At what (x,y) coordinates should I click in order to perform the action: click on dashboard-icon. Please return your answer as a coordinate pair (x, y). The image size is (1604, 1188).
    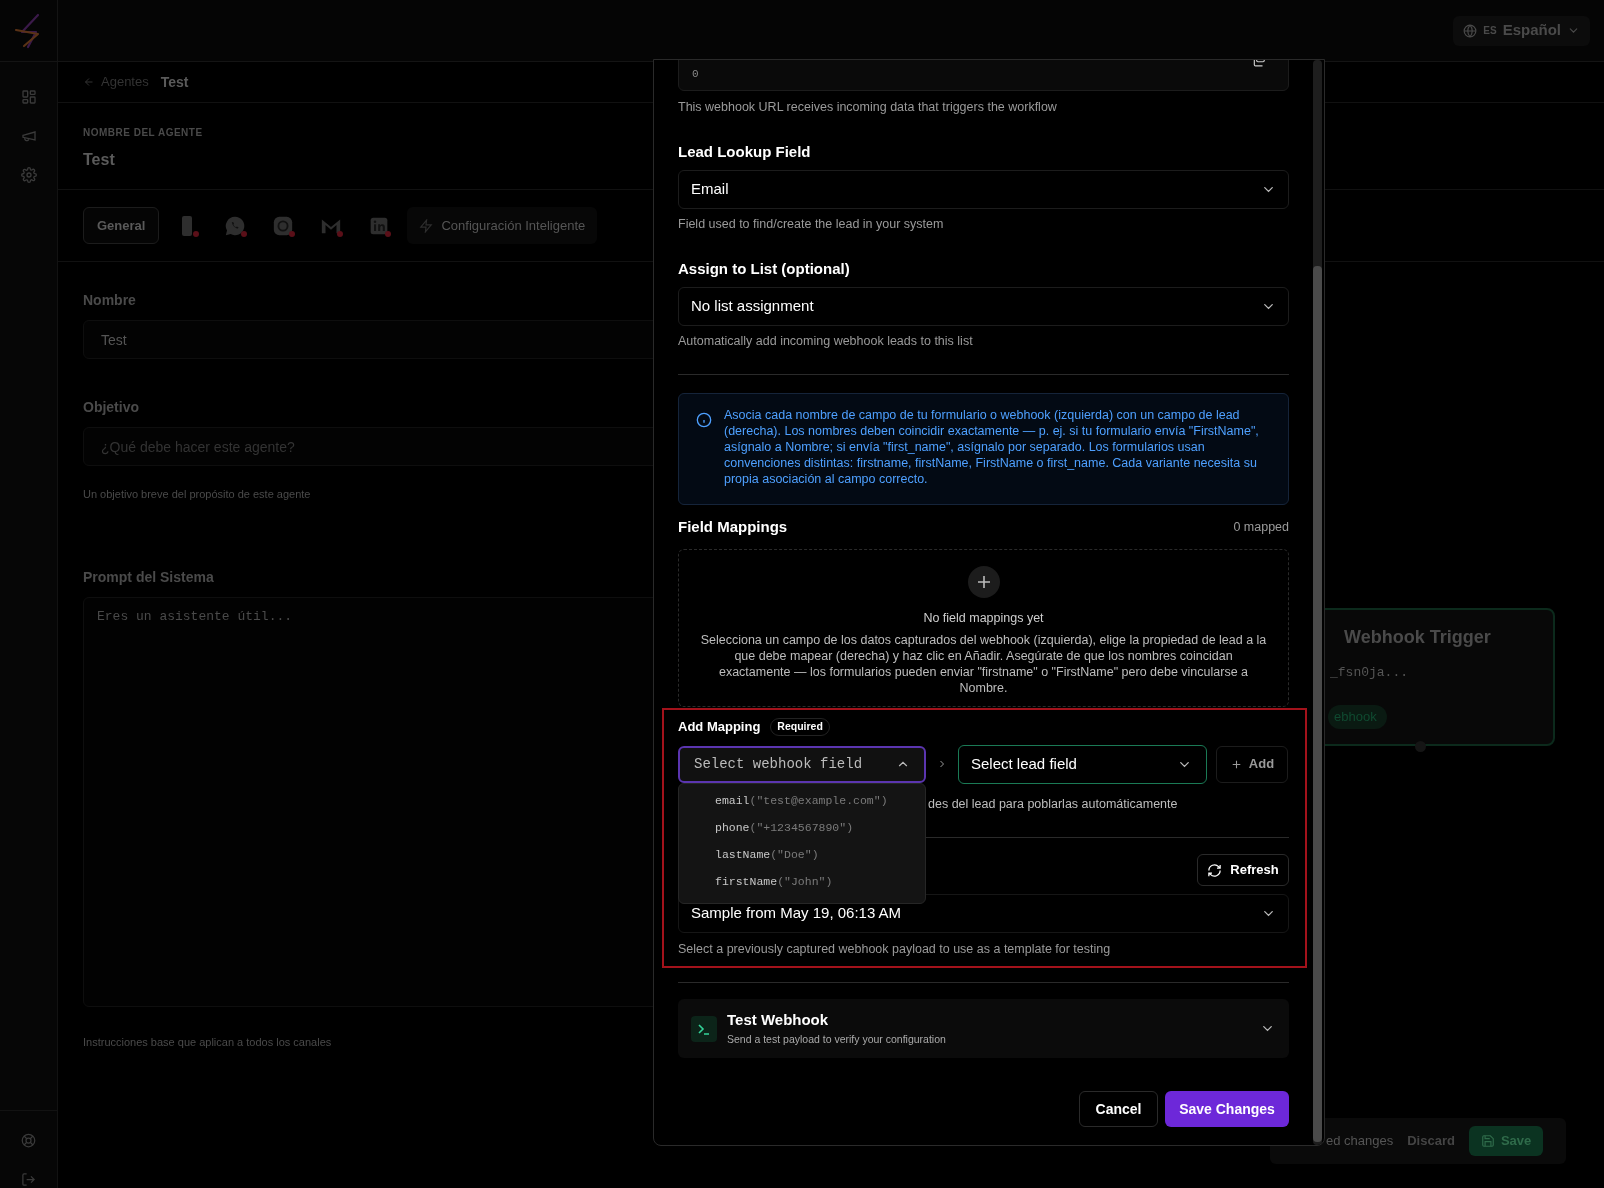
    Looking at the image, I should click on (28, 97).